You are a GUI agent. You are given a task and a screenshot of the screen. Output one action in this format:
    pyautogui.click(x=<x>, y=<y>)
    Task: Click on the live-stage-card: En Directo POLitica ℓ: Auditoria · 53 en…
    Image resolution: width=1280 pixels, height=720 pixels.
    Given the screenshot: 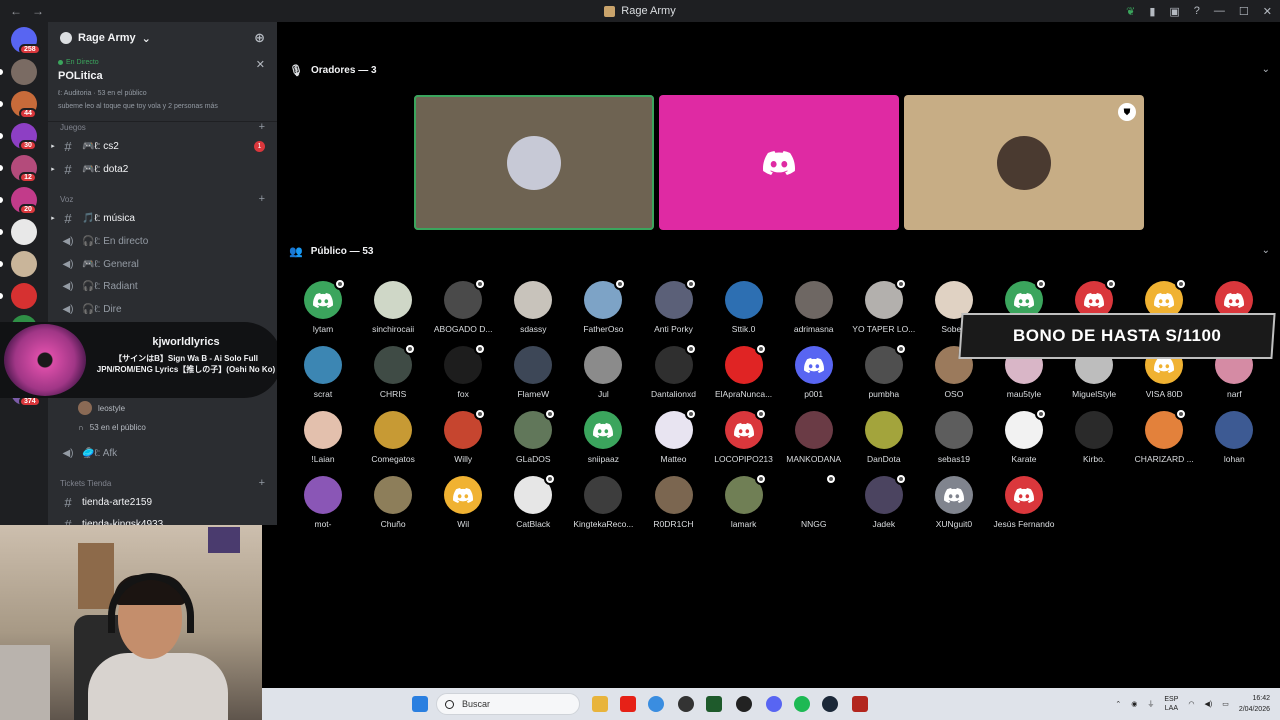 What is the action you would take?
    pyautogui.click(x=162, y=88)
    